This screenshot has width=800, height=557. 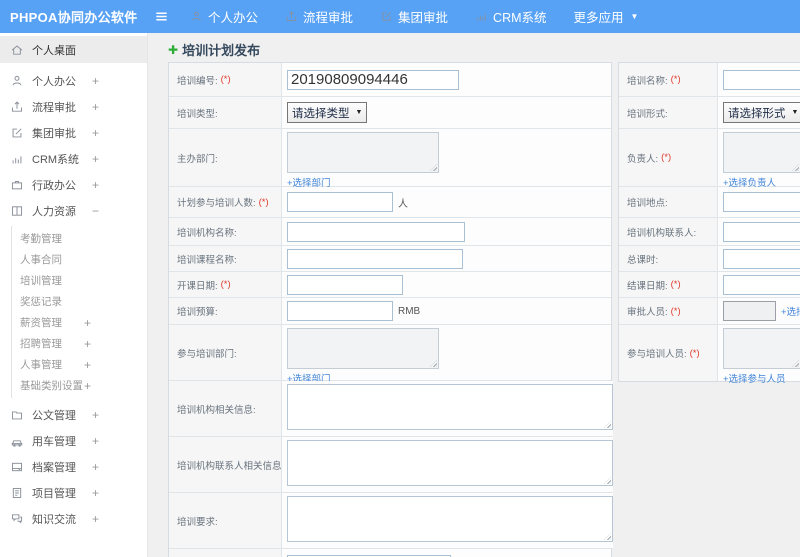 I want to click on training-location-input, so click(x=761, y=202).